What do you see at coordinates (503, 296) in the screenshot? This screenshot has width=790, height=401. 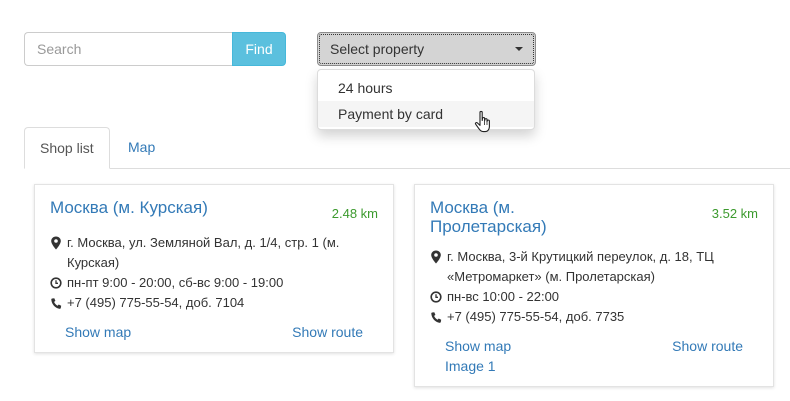 I see `shop-hours: пн-вс 10:00 - 22:00` at bounding box center [503, 296].